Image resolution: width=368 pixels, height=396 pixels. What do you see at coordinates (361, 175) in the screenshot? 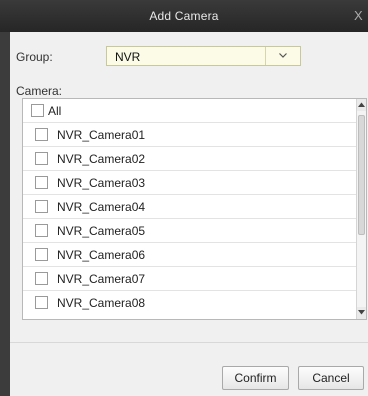
I see `scroll-thumb` at bounding box center [361, 175].